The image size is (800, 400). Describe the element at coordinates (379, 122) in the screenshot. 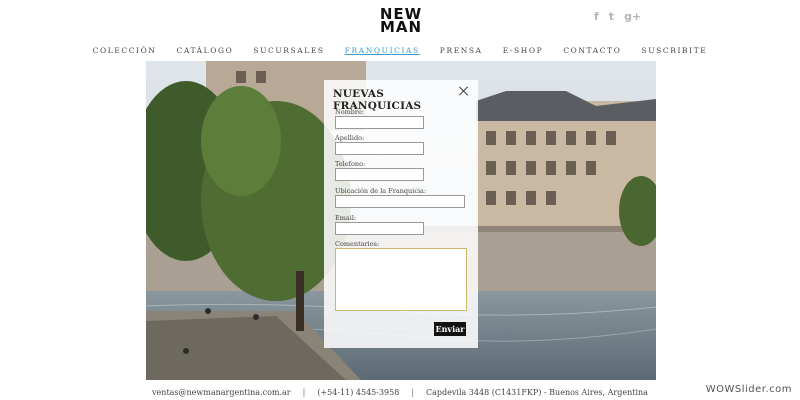

I see `nombre-field` at that location.